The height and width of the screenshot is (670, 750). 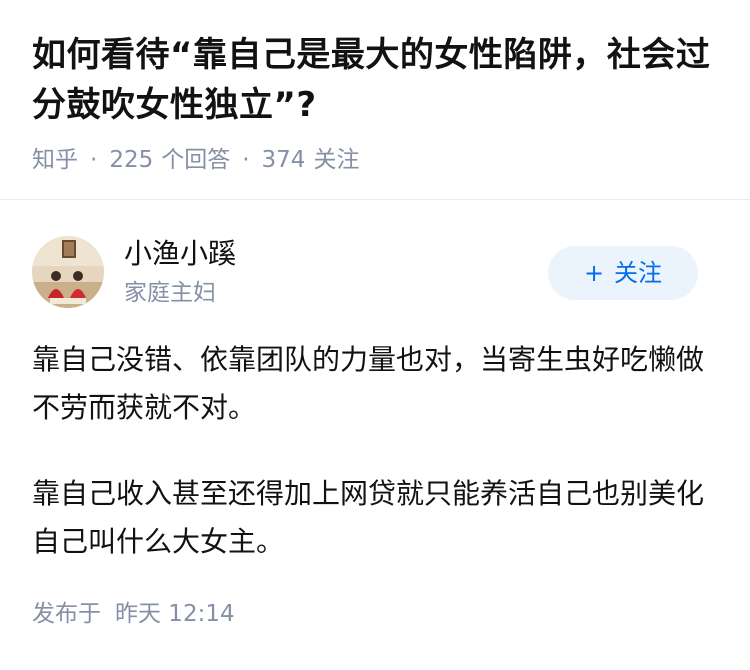 What do you see at coordinates (368, 517) in the screenshot?
I see `answer-paragraph: 靠自己收入甚至还得加上网贷就只能养活自己也别美化自己叫什么大女主。` at bounding box center [368, 517].